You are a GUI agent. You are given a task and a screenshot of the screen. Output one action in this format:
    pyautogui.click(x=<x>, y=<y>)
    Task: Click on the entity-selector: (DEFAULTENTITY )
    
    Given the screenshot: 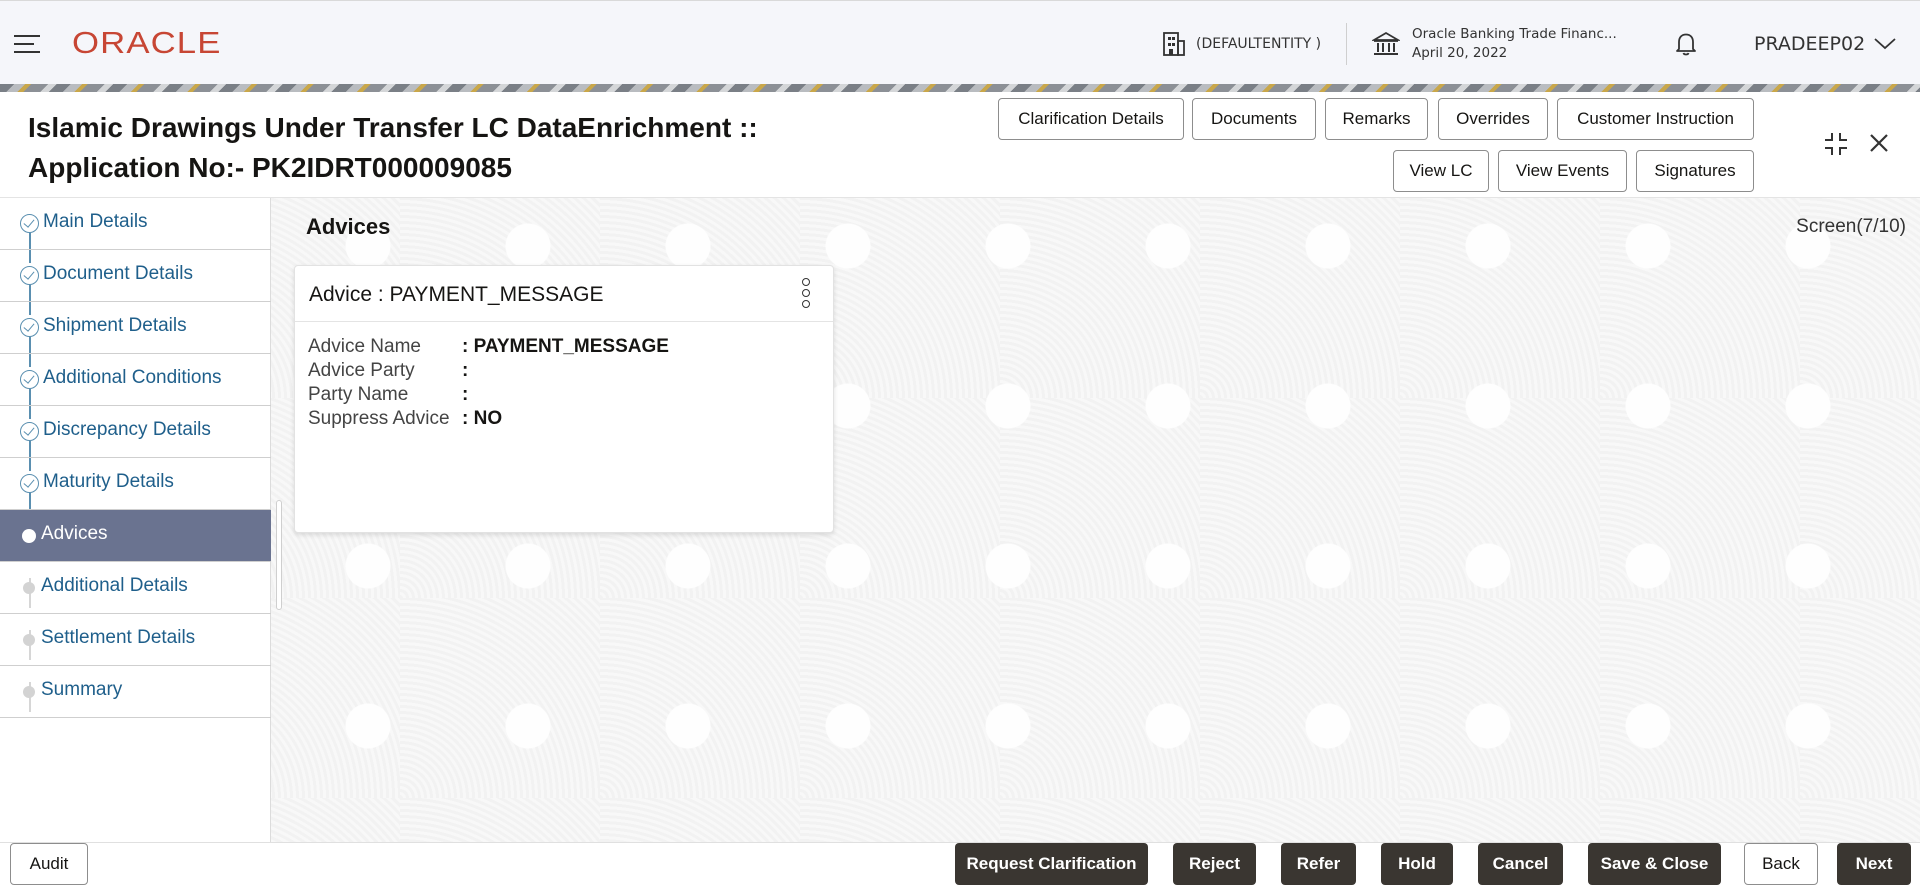 What is the action you would take?
    pyautogui.click(x=1241, y=44)
    